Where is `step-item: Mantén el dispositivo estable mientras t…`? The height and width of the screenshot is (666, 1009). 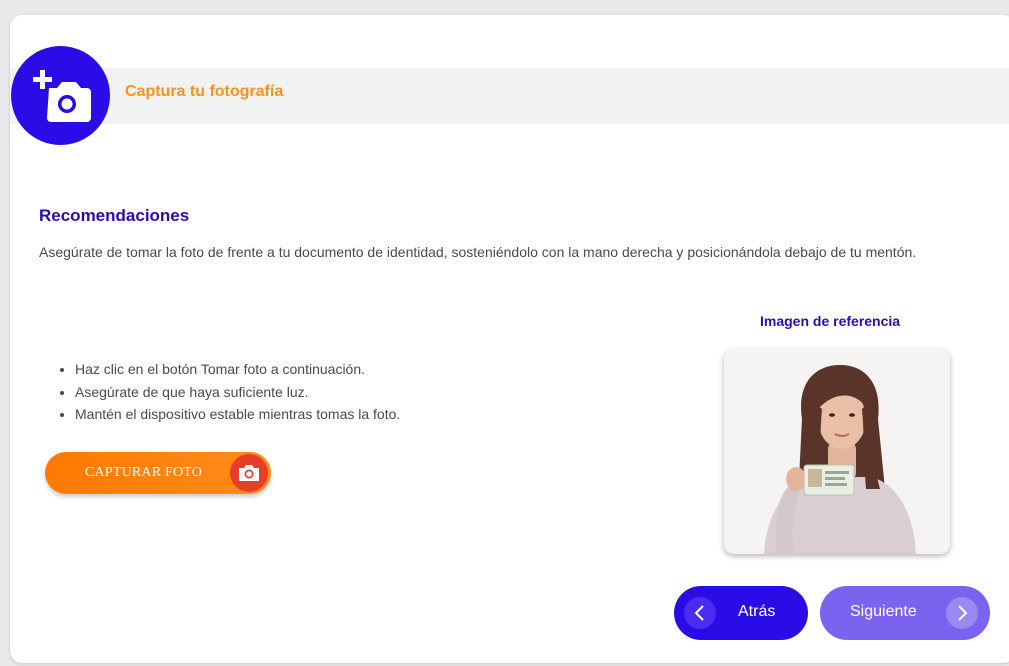 step-item: Mantén el dispositivo estable mientras t… is located at coordinates (237, 414).